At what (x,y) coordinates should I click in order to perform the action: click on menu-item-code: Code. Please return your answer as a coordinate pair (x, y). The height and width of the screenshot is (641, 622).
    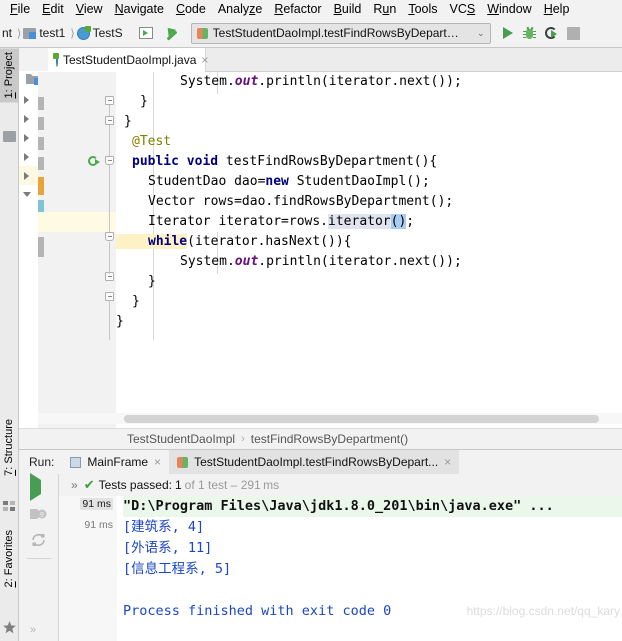
    Looking at the image, I should click on (191, 9).